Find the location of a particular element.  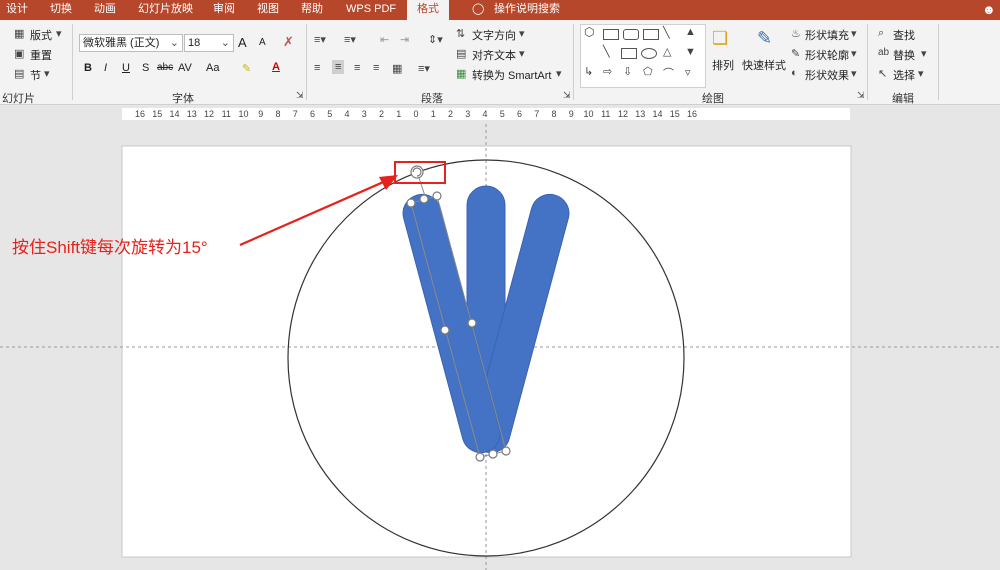

ruler-tick-label: 6 is located at coordinates (312, 114).